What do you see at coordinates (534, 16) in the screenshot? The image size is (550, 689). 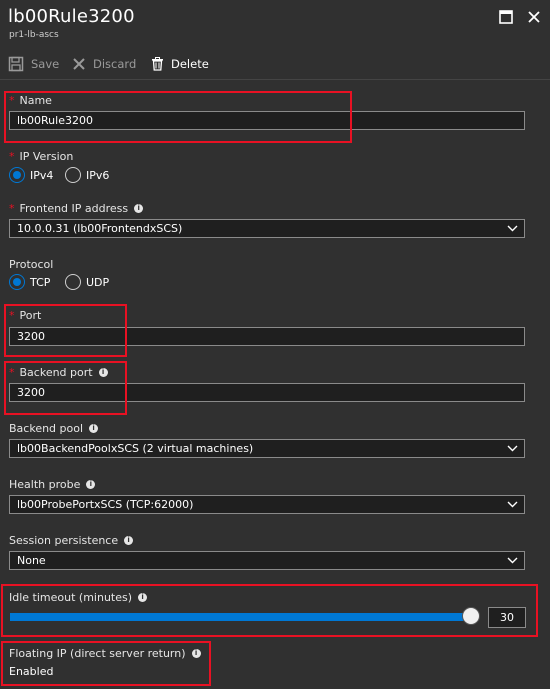 I see `close-icon` at bounding box center [534, 16].